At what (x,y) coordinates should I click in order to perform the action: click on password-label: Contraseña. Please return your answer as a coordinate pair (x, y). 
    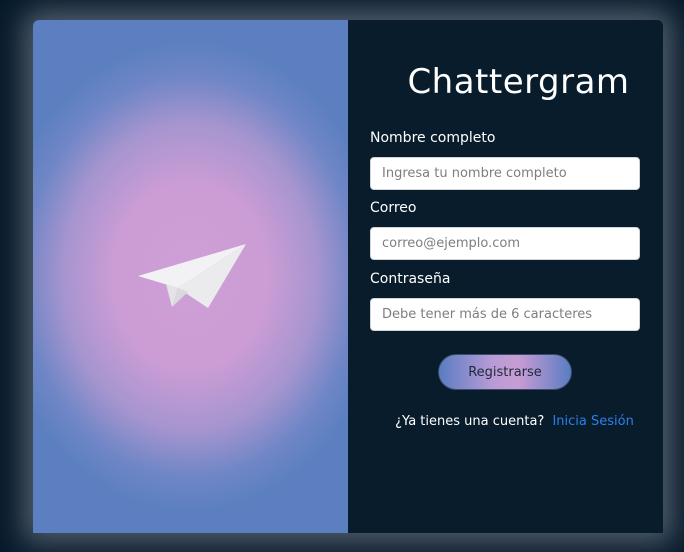
    Looking at the image, I should click on (410, 279).